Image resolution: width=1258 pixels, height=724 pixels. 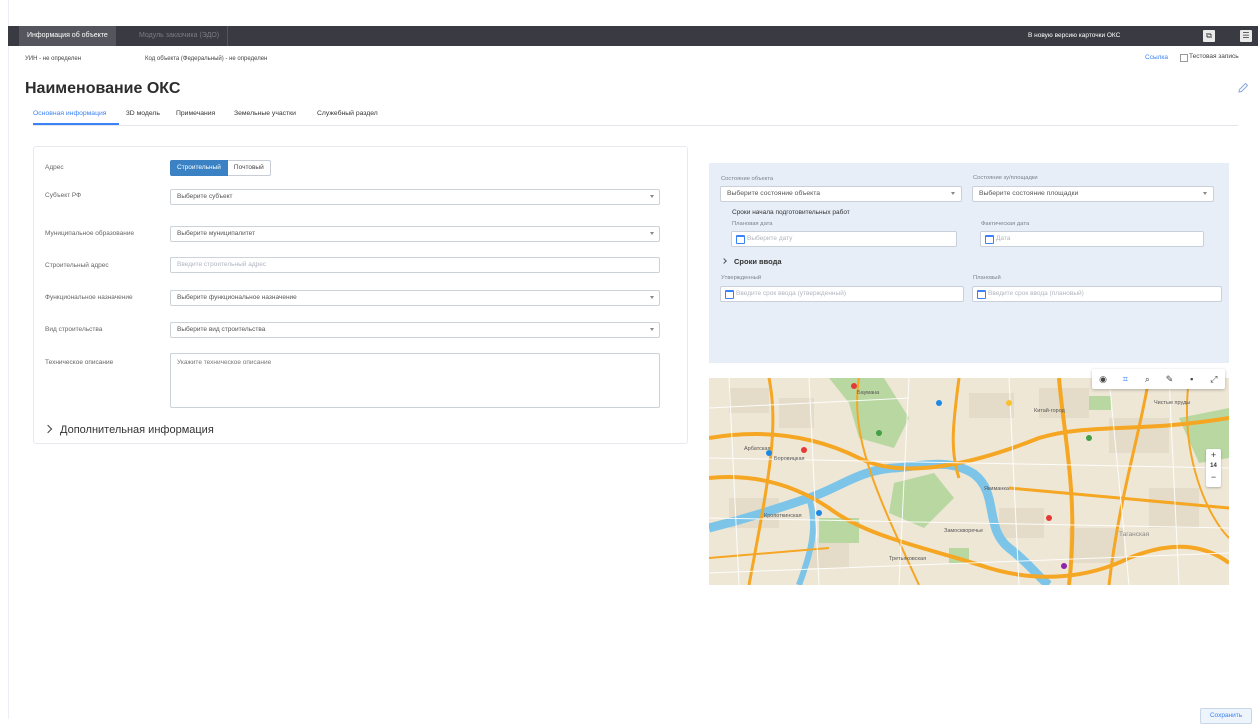 What do you see at coordinates (770, 238) in the screenshot?
I see `planned-date-placeholder: Выберите дату` at bounding box center [770, 238].